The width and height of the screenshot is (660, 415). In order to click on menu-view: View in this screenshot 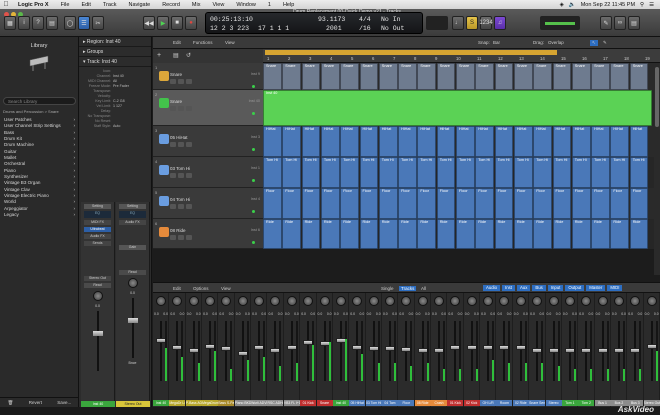, I will do `click(218, 5)`.